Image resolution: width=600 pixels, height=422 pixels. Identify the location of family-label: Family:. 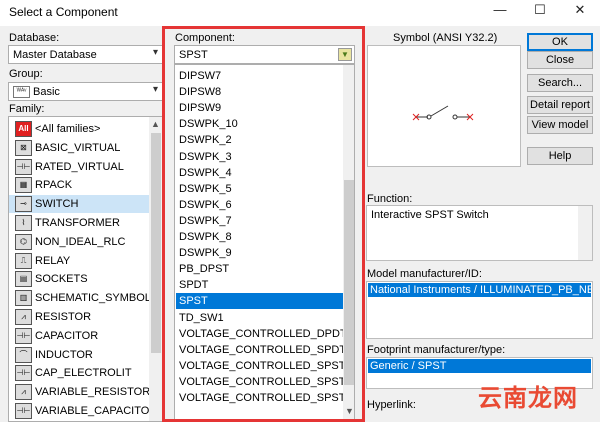
(27, 109).